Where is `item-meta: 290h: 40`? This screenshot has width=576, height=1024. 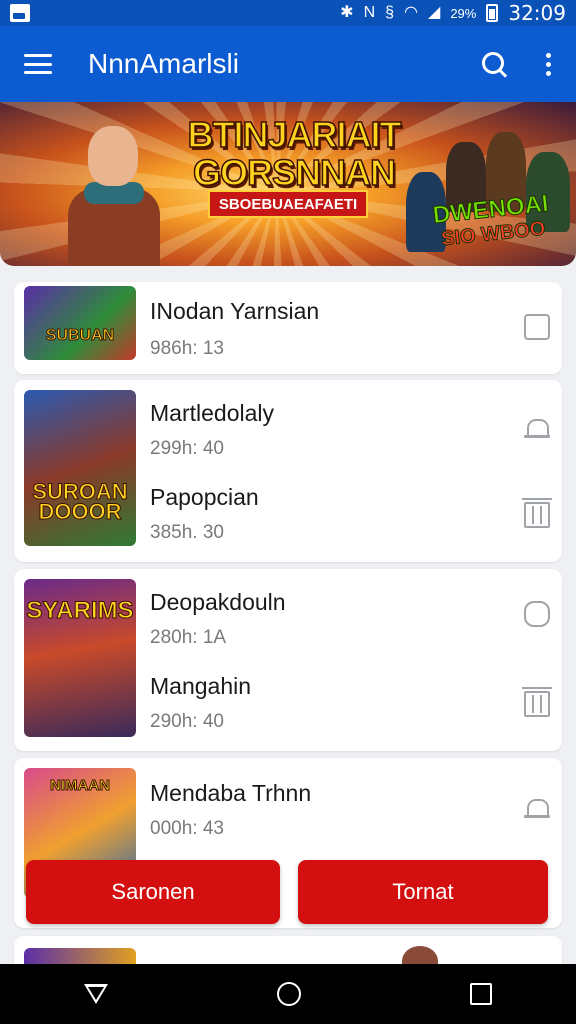 item-meta: 290h: 40 is located at coordinates (187, 721).